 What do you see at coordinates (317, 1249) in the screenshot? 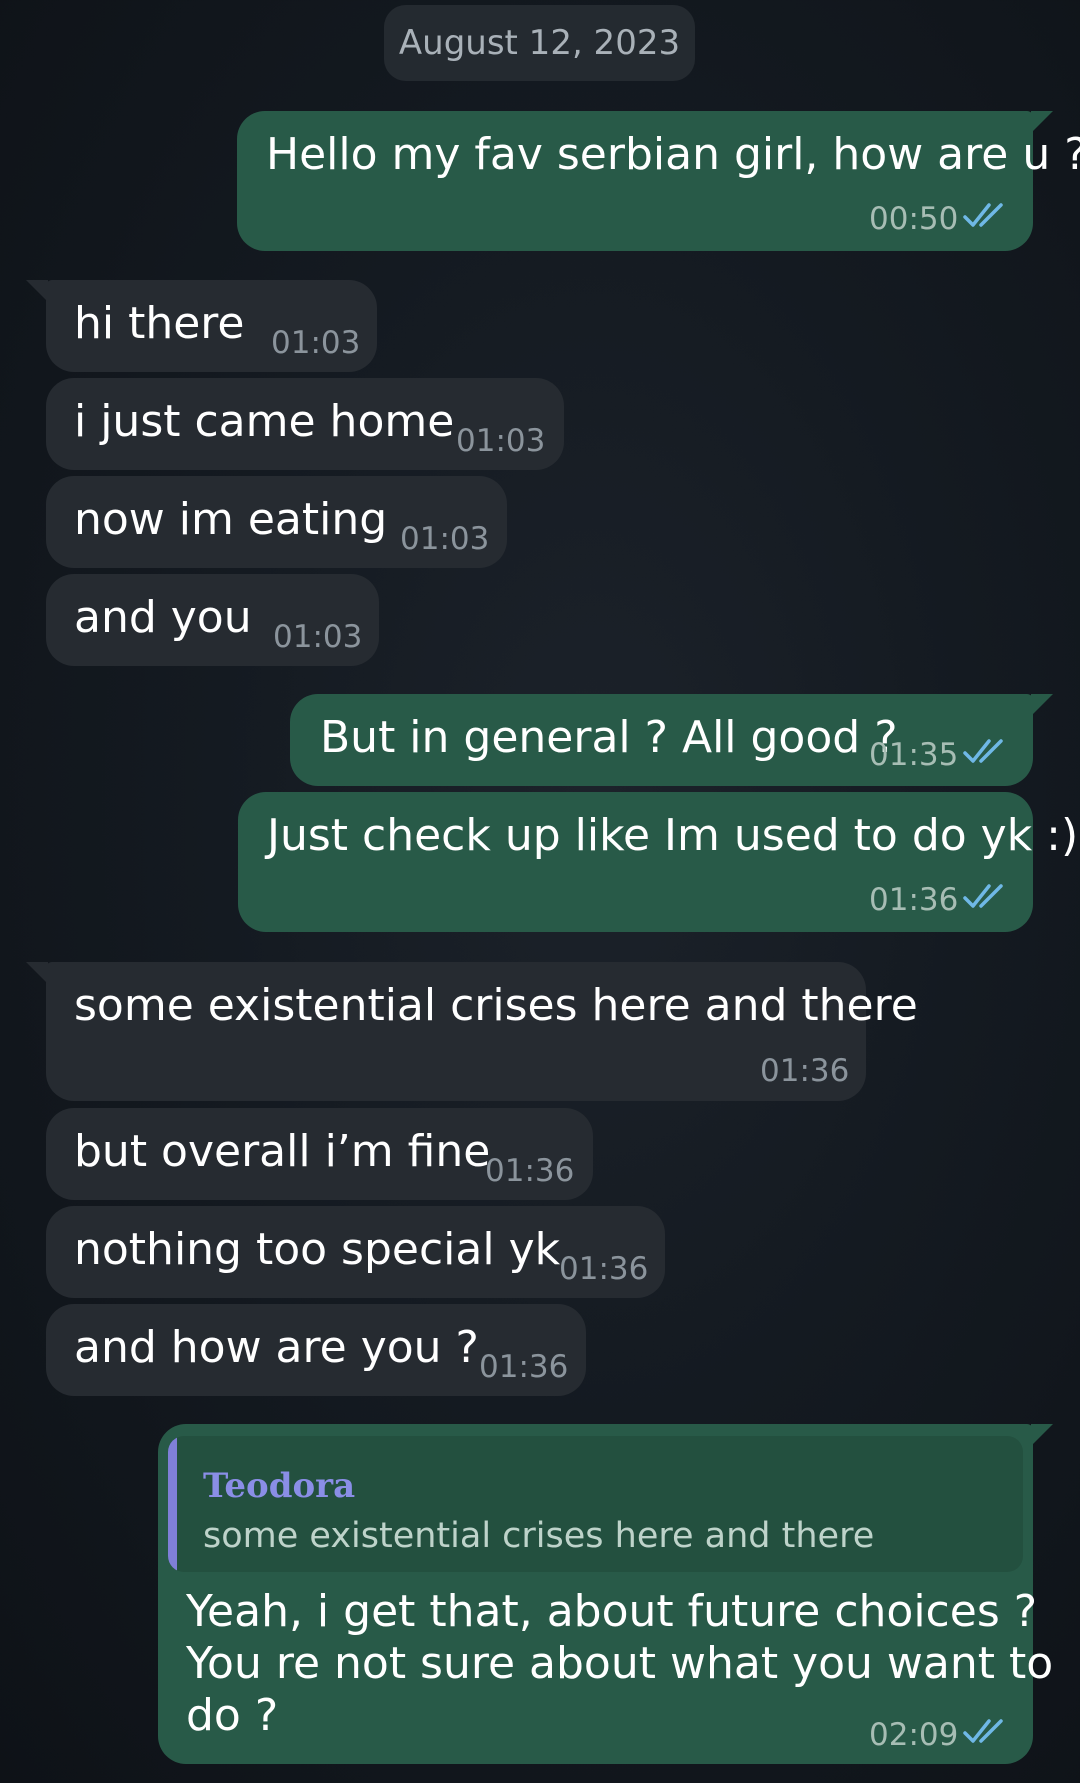
I see `message-text: nothing too special yk` at bounding box center [317, 1249].